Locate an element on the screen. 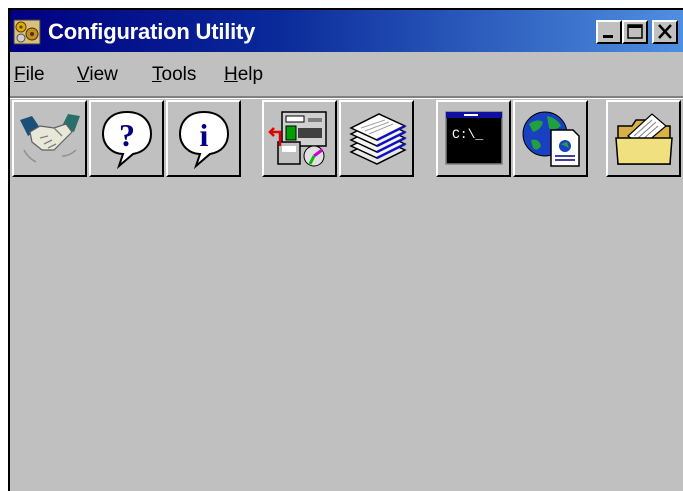 The image size is (683, 491). close-button is located at coordinates (665, 32).